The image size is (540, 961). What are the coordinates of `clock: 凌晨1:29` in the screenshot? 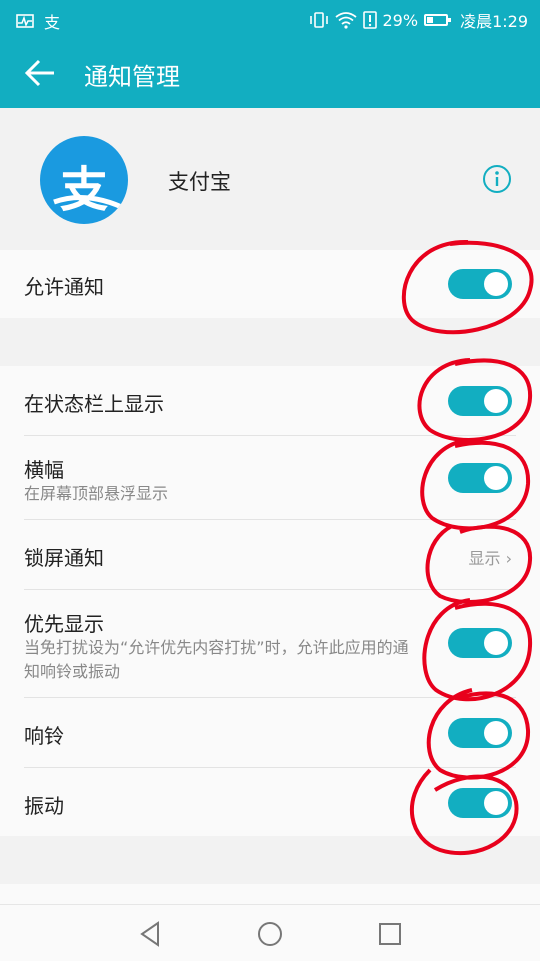 It's located at (494, 21).